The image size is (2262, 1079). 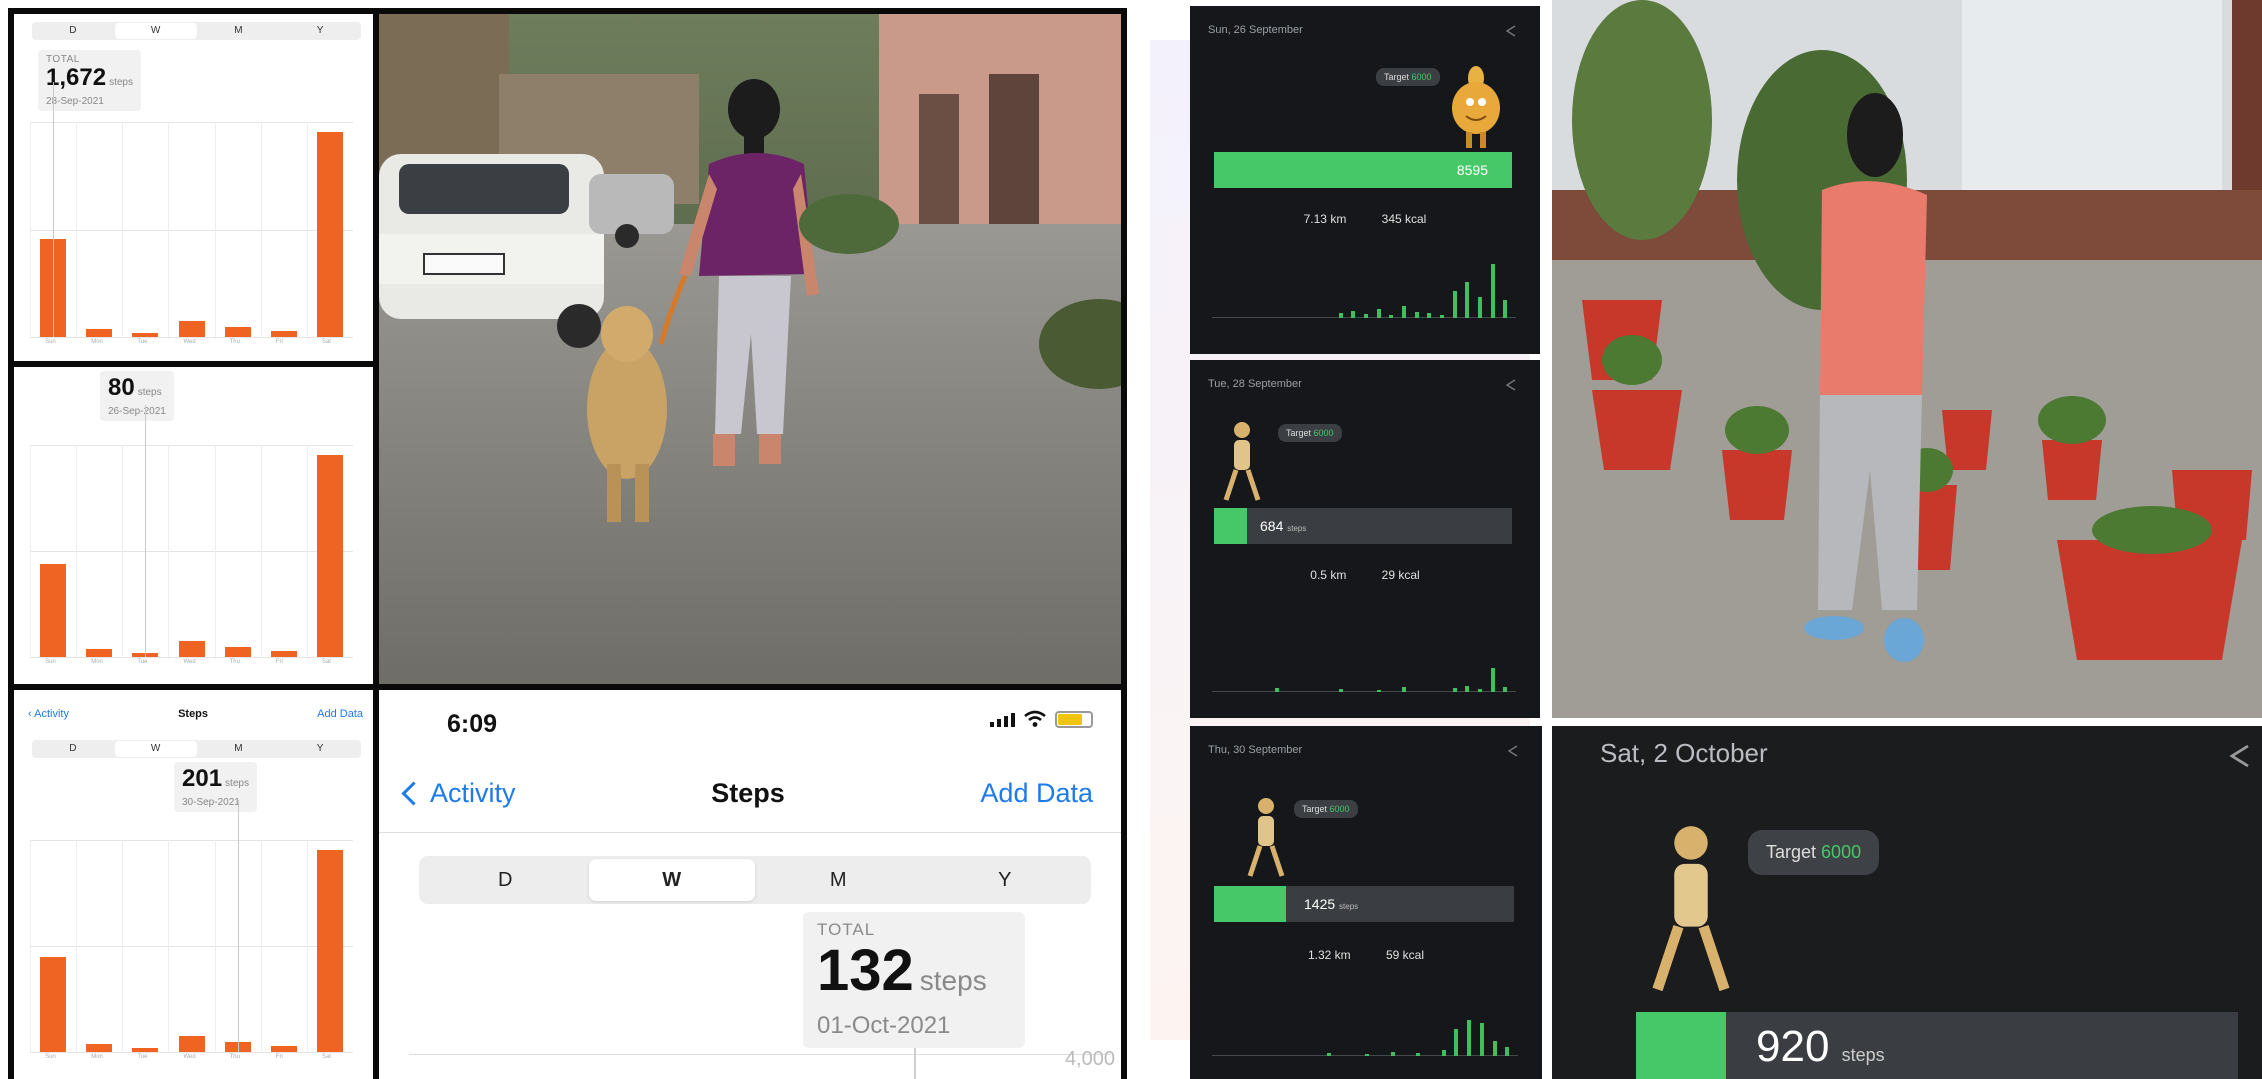 What do you see at coordinates (505, 880) in the screenshot?
I see `tab-day: D` at bounding box center [505, 880].